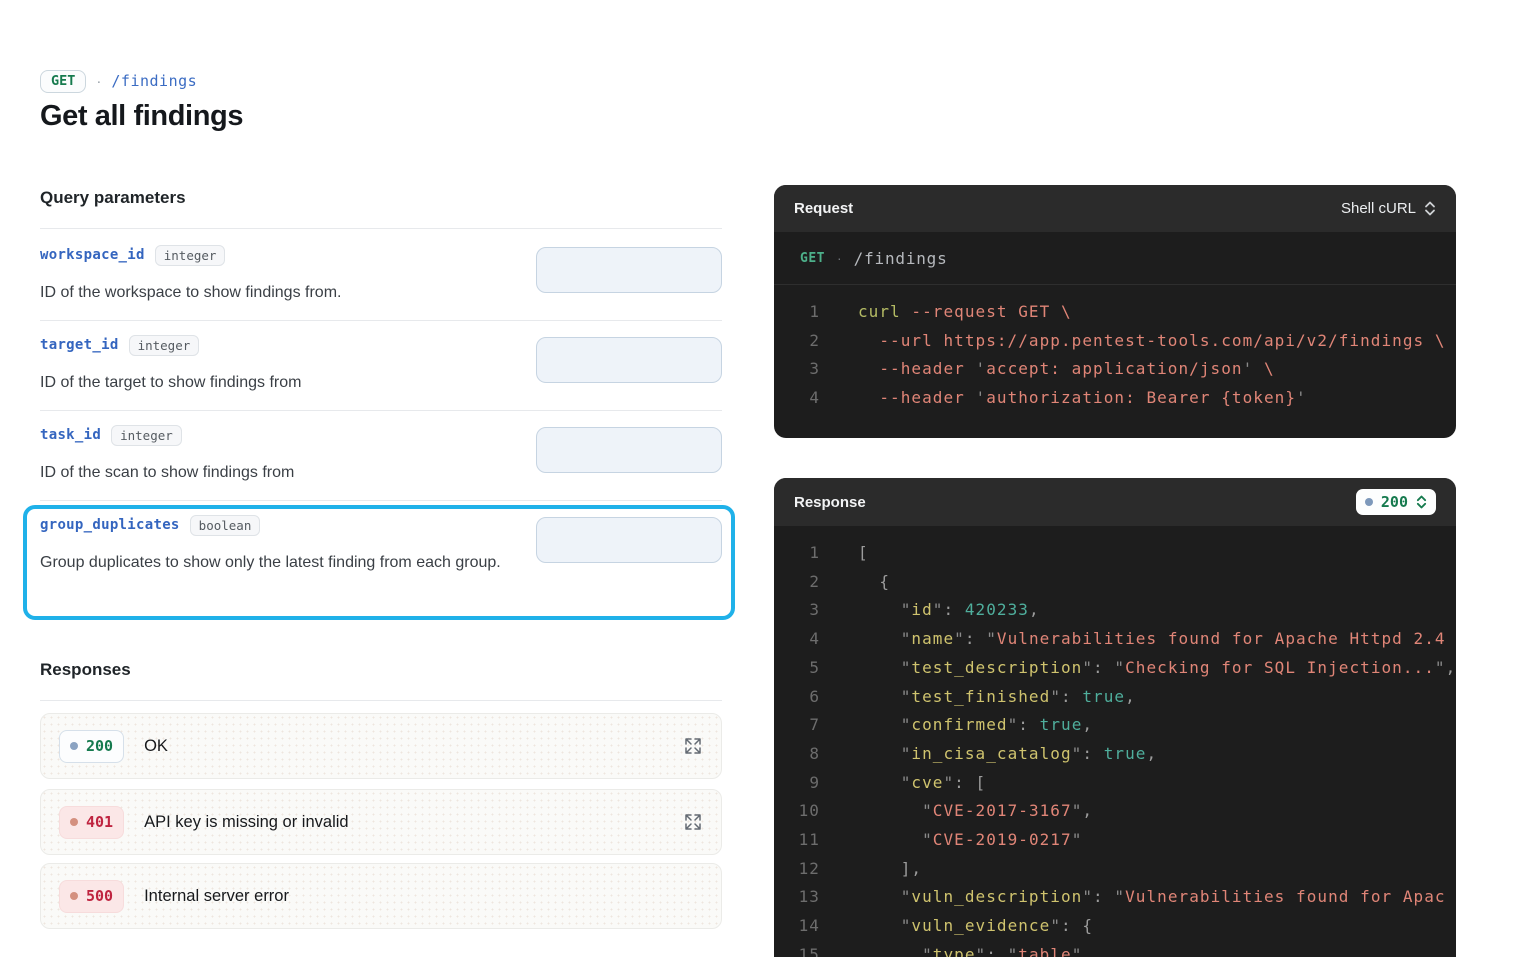 The image size is (1536, 957). I want to click on response-panel-title: Response, so click(830, 502).